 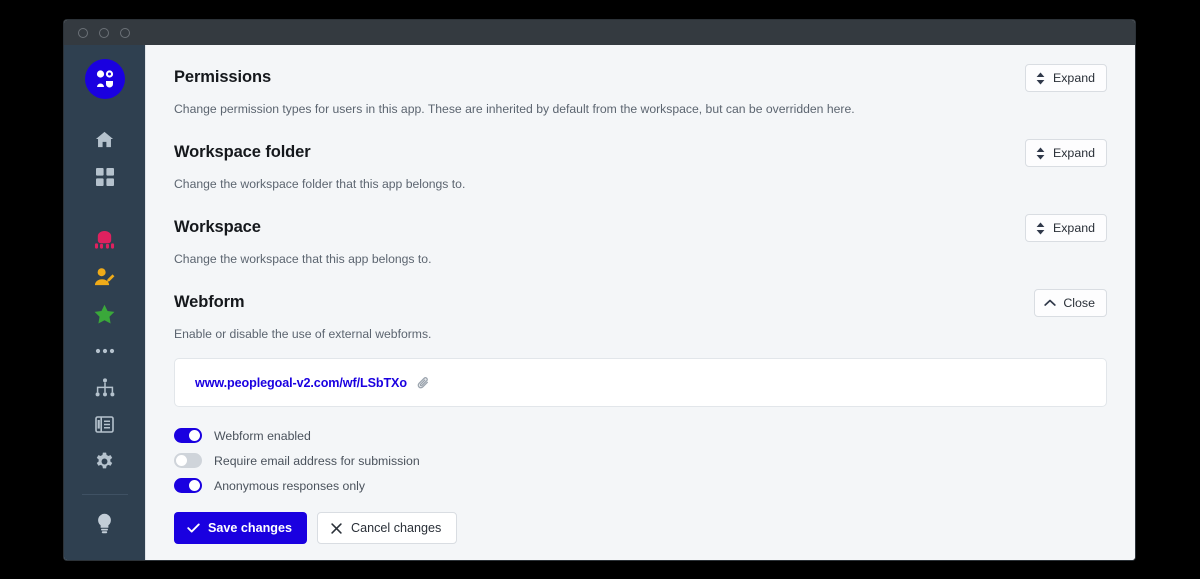 What do you see at coordinates (105, 139) in the screenshot?
I see `sidebar-item-home` at bounding box center [105, 139].